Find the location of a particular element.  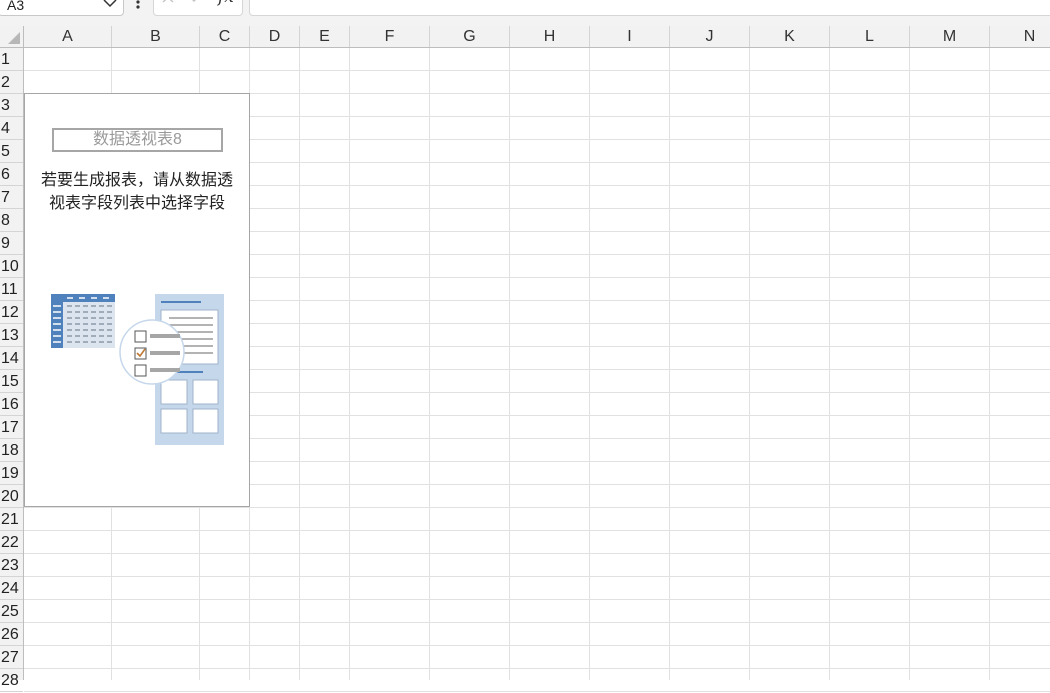

column-header-f: F is located at coordinates (390, 36).